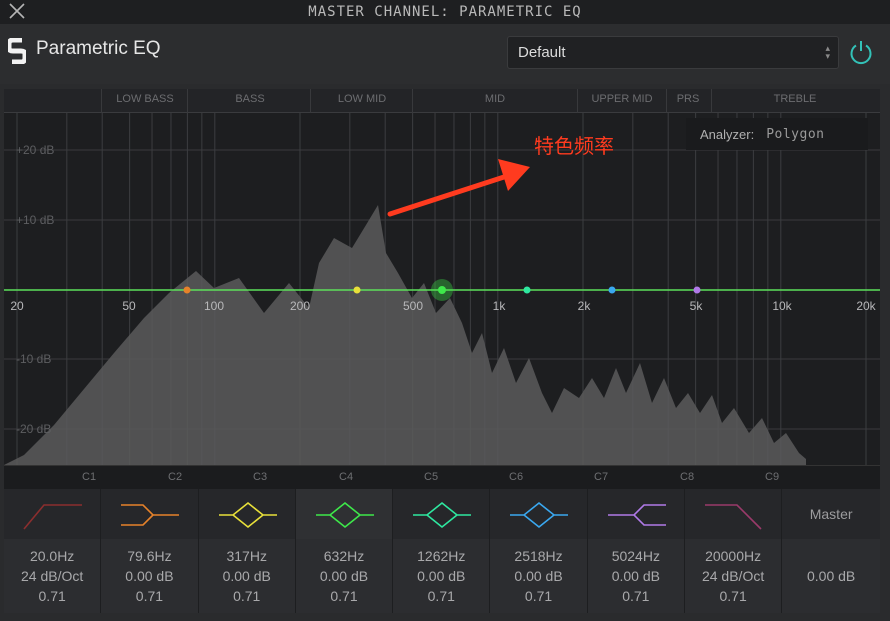  I want to click on band-label-treble: TREBLE, so click(795, 99).